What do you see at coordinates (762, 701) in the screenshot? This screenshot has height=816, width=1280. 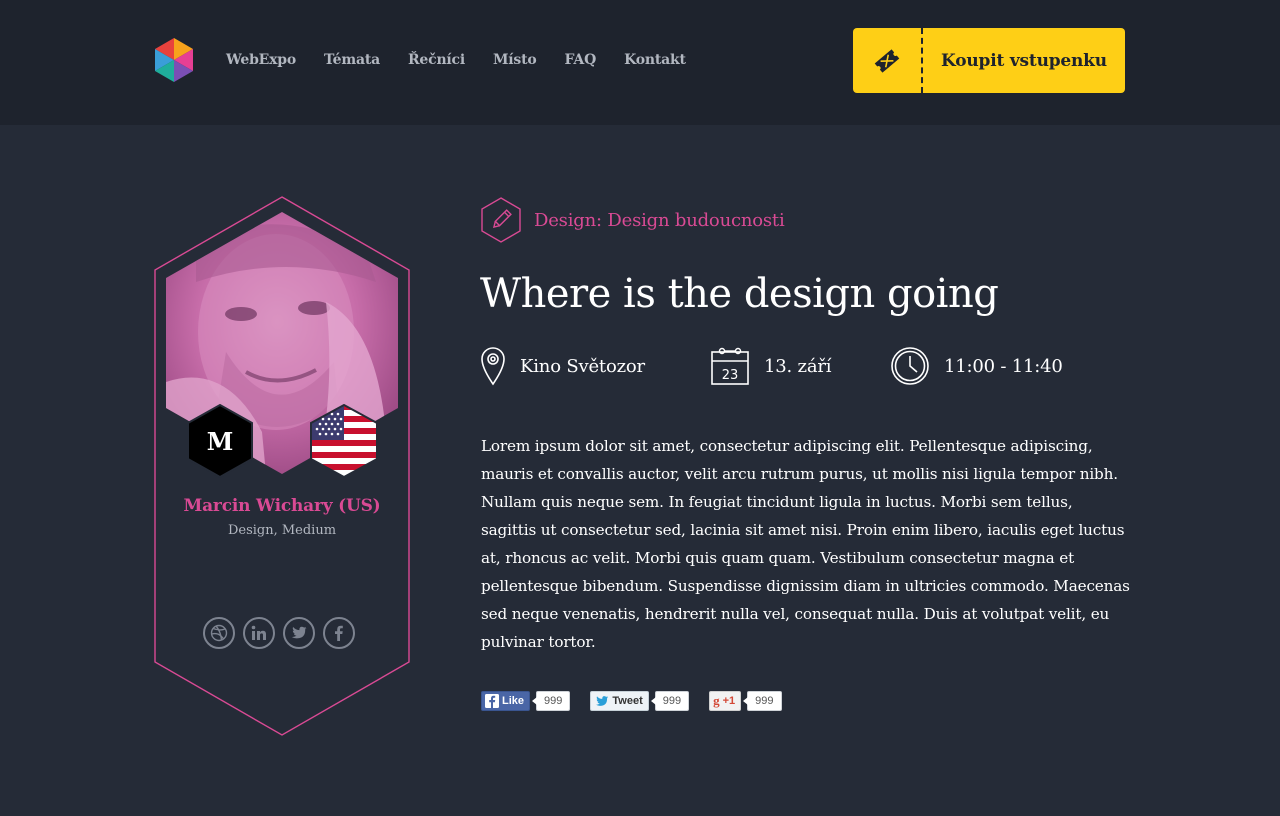 I see `google-plus-count: 999` at bounding box center [762, 701].